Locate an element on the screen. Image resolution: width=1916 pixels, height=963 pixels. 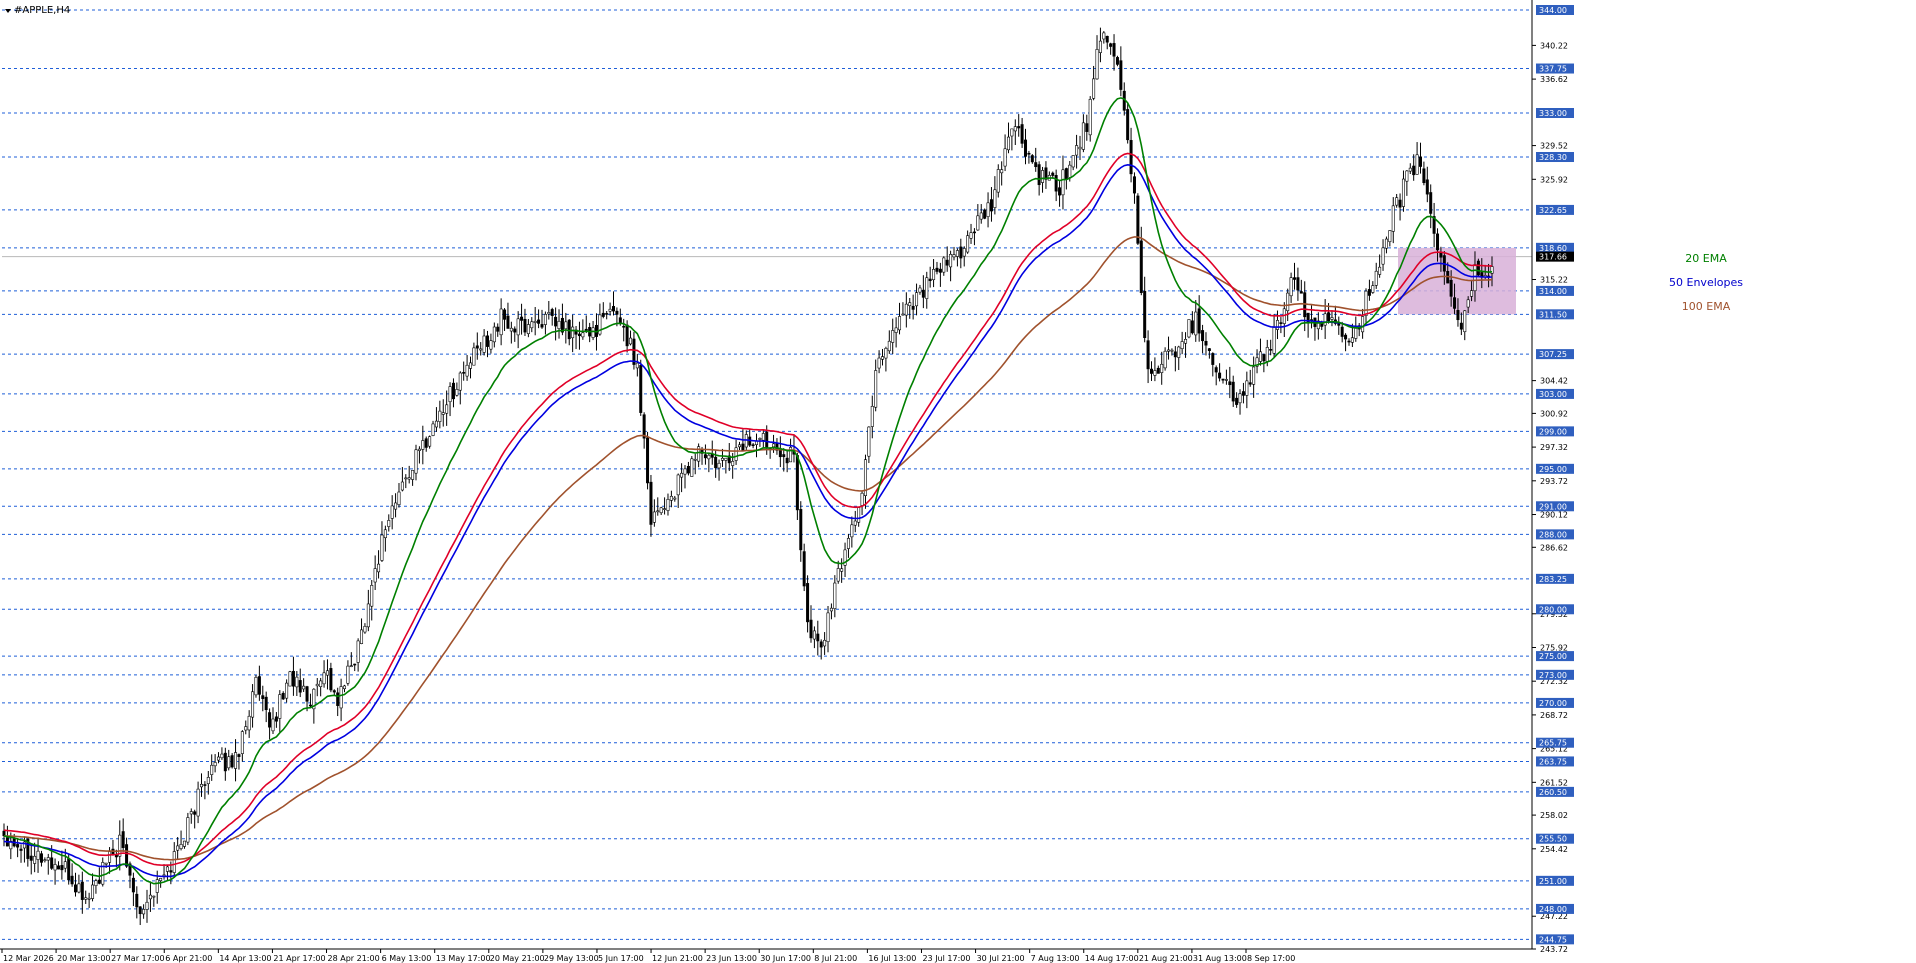
level-tag-label: 265.75 is located at coordinates (1553, 743).